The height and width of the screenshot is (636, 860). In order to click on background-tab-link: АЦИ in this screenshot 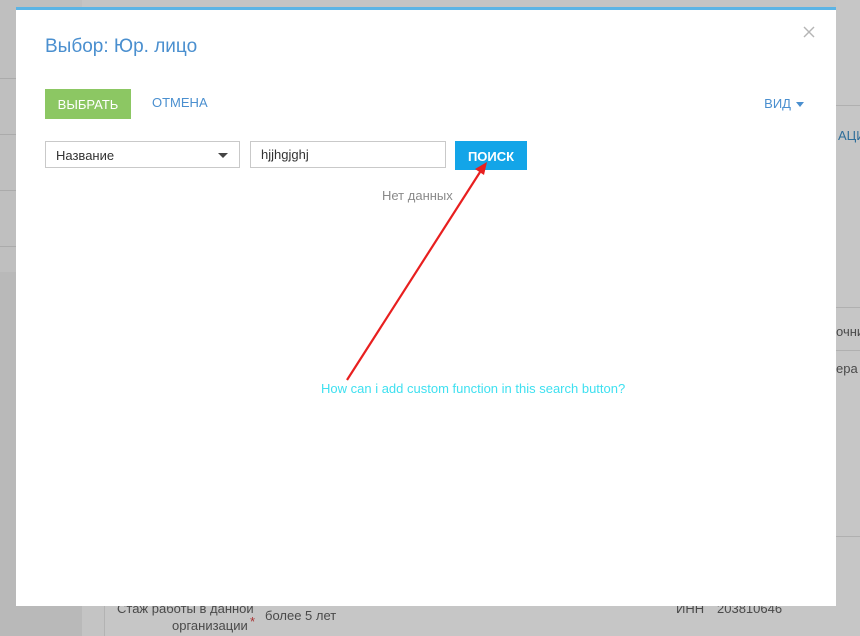, I will do `click(849, 135)`.